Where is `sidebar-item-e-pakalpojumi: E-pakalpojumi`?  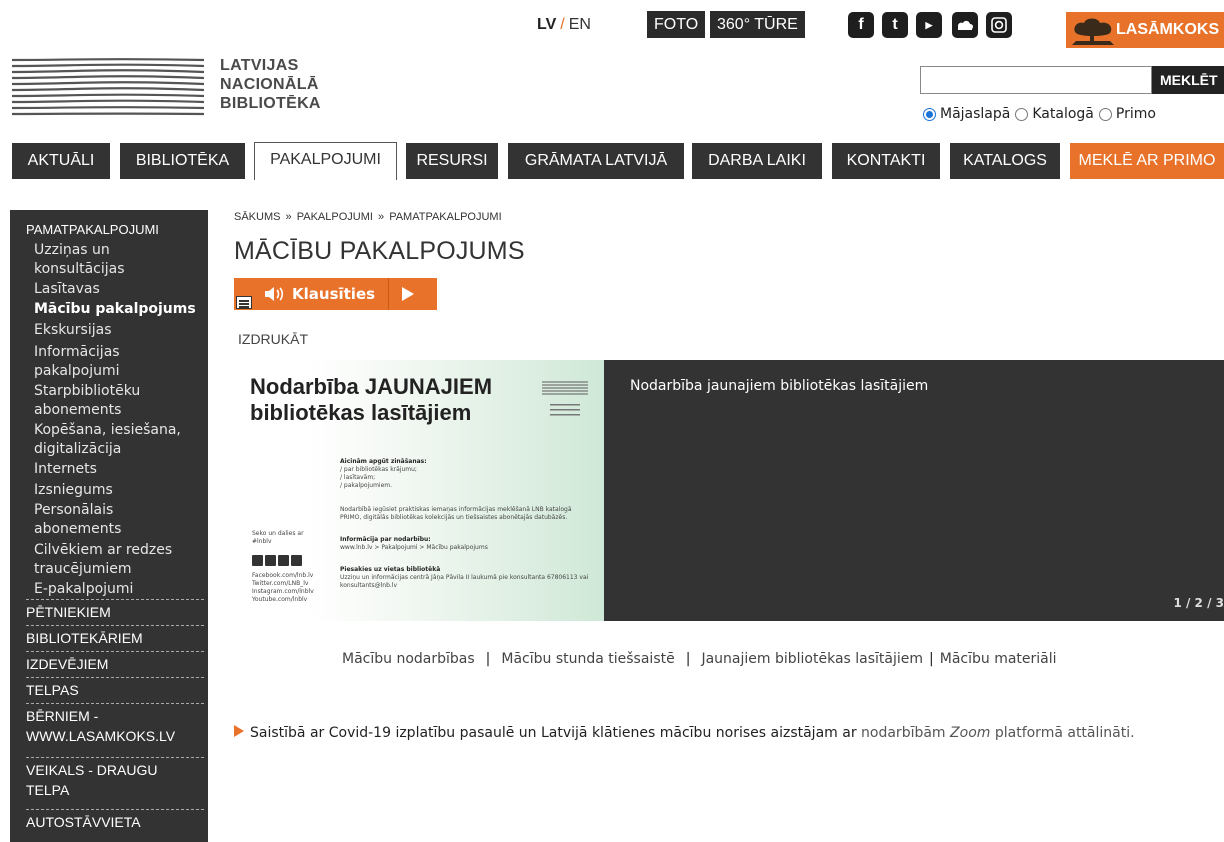 sidebar-item-e-pakalpojumi: E-pakalpojumi is located at coordinates (119, 589).